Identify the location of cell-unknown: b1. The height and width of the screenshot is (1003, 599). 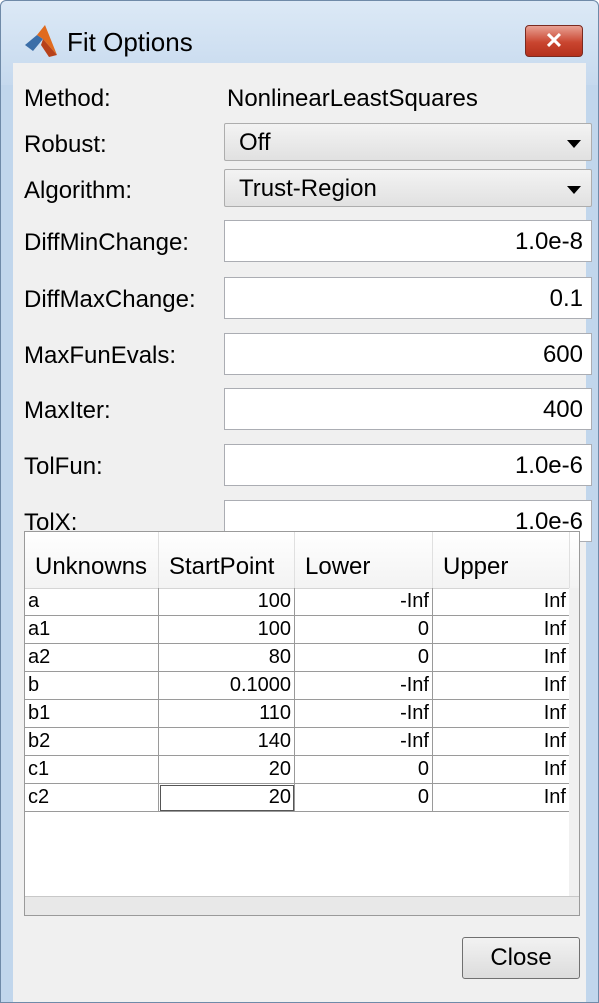
(92, 714).